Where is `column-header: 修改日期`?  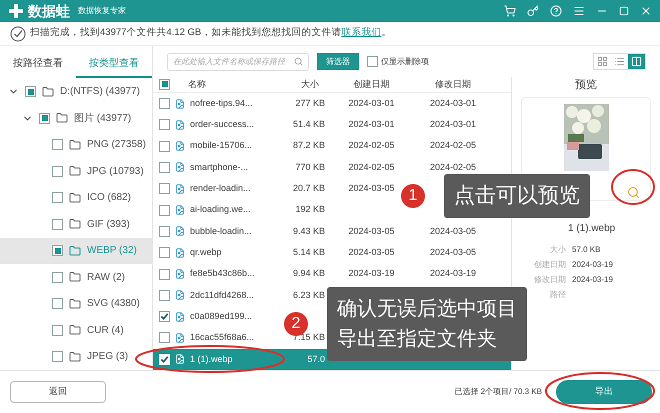 column-header: 修改日期 is located at coordinates (453, 84).